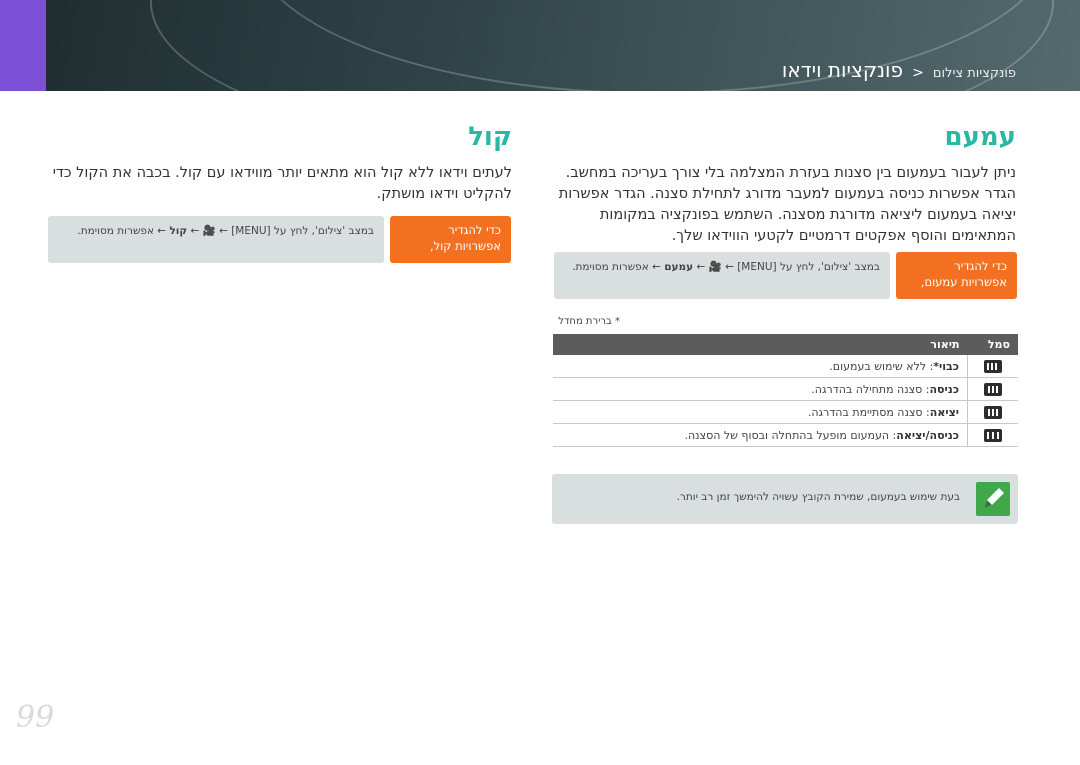 Image resolution: width=1080 pixels, height=765 pixels. Describe the element at coordinates (842, 70) in the screenshot. I see `page-title: פונקציות וידאו` at that location.